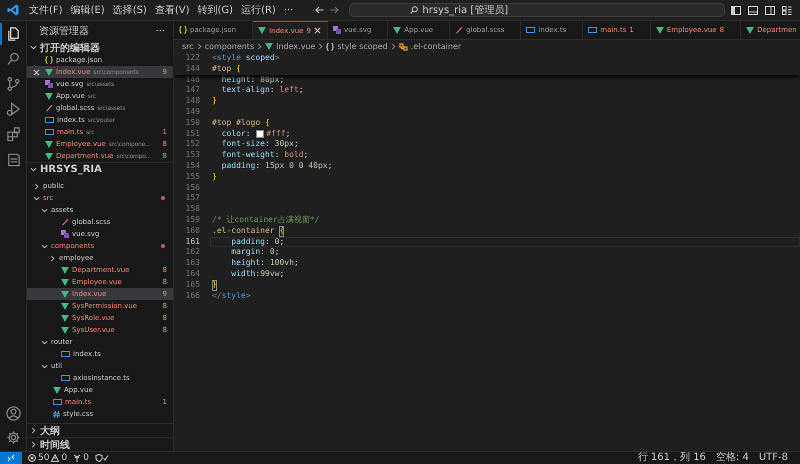 The height and width of the screenshot is (464, 800). Describe the element at coordinates (773, 458) in the screenshot. I see `encoding-setting: UTF-8` at that location.